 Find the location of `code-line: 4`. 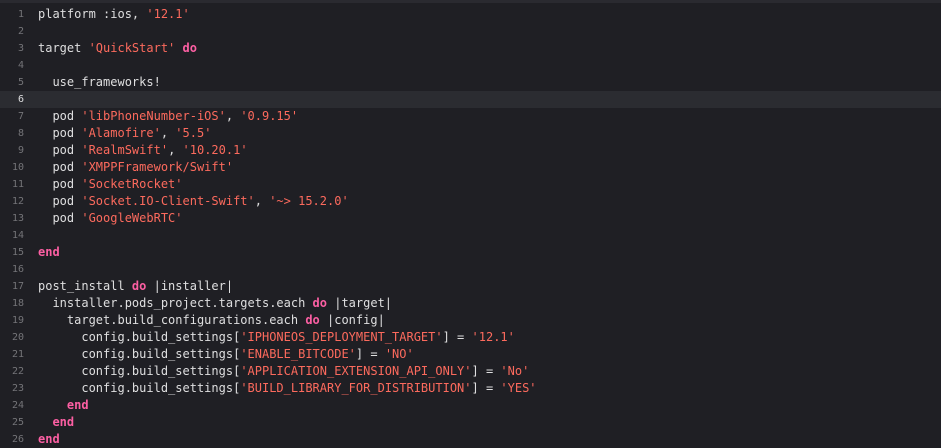

code-line: 4 is located at coordinates (470, 65).